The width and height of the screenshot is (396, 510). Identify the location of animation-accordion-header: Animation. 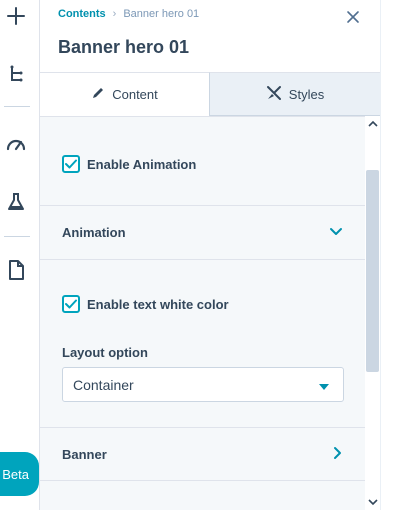
(202, 233).